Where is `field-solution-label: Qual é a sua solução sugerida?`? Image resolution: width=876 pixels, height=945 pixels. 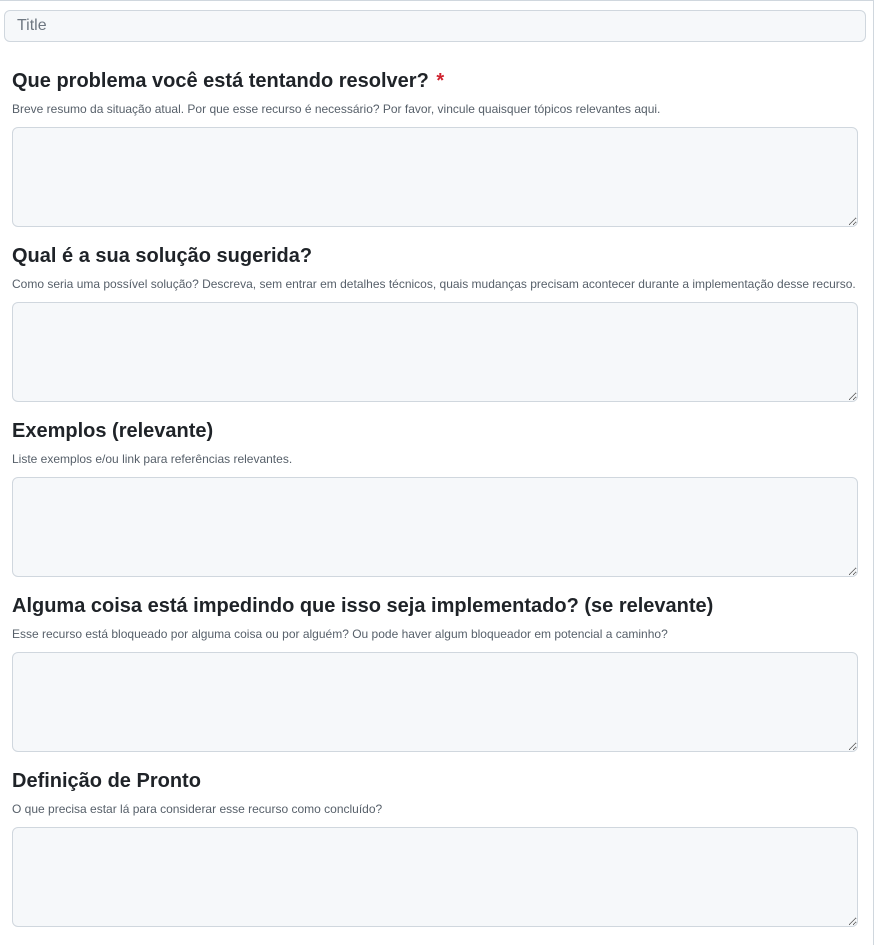
field-solution-label: Qual é a sua solução sugerida? is located at coordinates (162, 256).